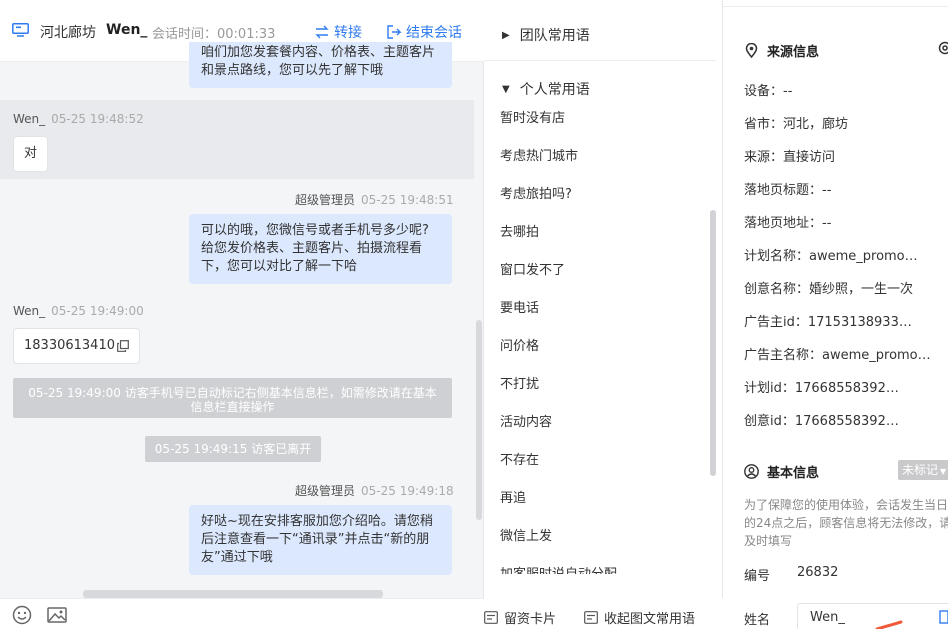 The height and width of the screenshot is (629, 948). What do you see at coordinates (793, 52) in the screenshot?
I see `source-info-label: 来源信息` at bounding box center [793, 52].